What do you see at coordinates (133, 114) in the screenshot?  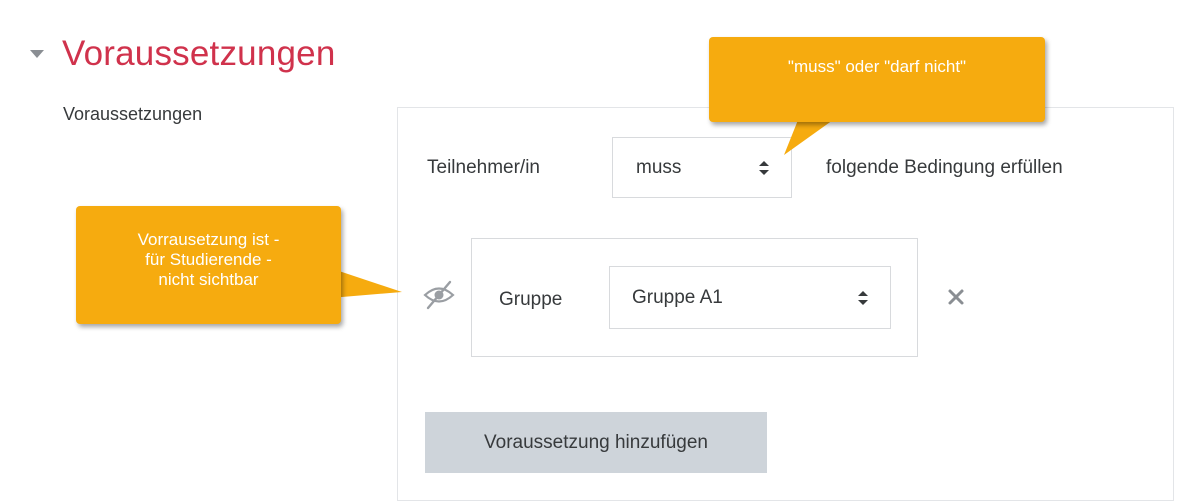 I see `field-label: Voraussetzungen` at bounding box center [133, 114].